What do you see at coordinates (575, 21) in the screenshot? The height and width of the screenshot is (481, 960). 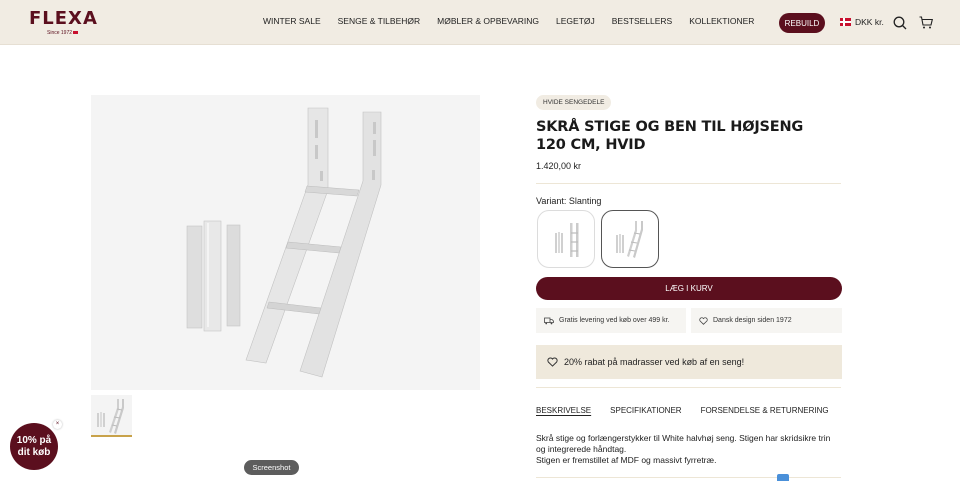 I see `nav-legetoej: LEGETØJ` at bounding box center [575, 21].